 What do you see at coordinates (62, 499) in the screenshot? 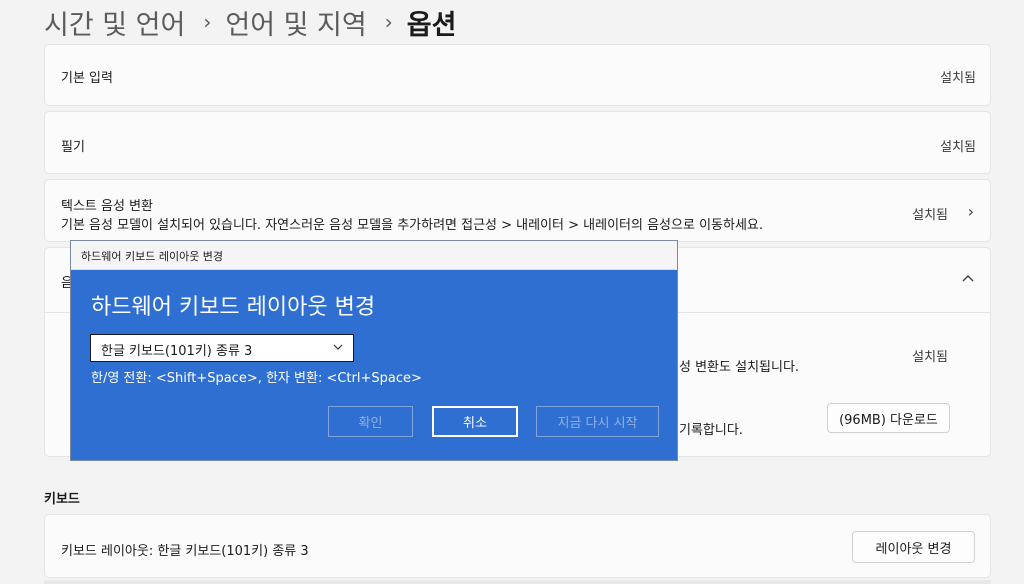
I see `section-heading-keyboard: 키보드` at bounding box center [62, 499].